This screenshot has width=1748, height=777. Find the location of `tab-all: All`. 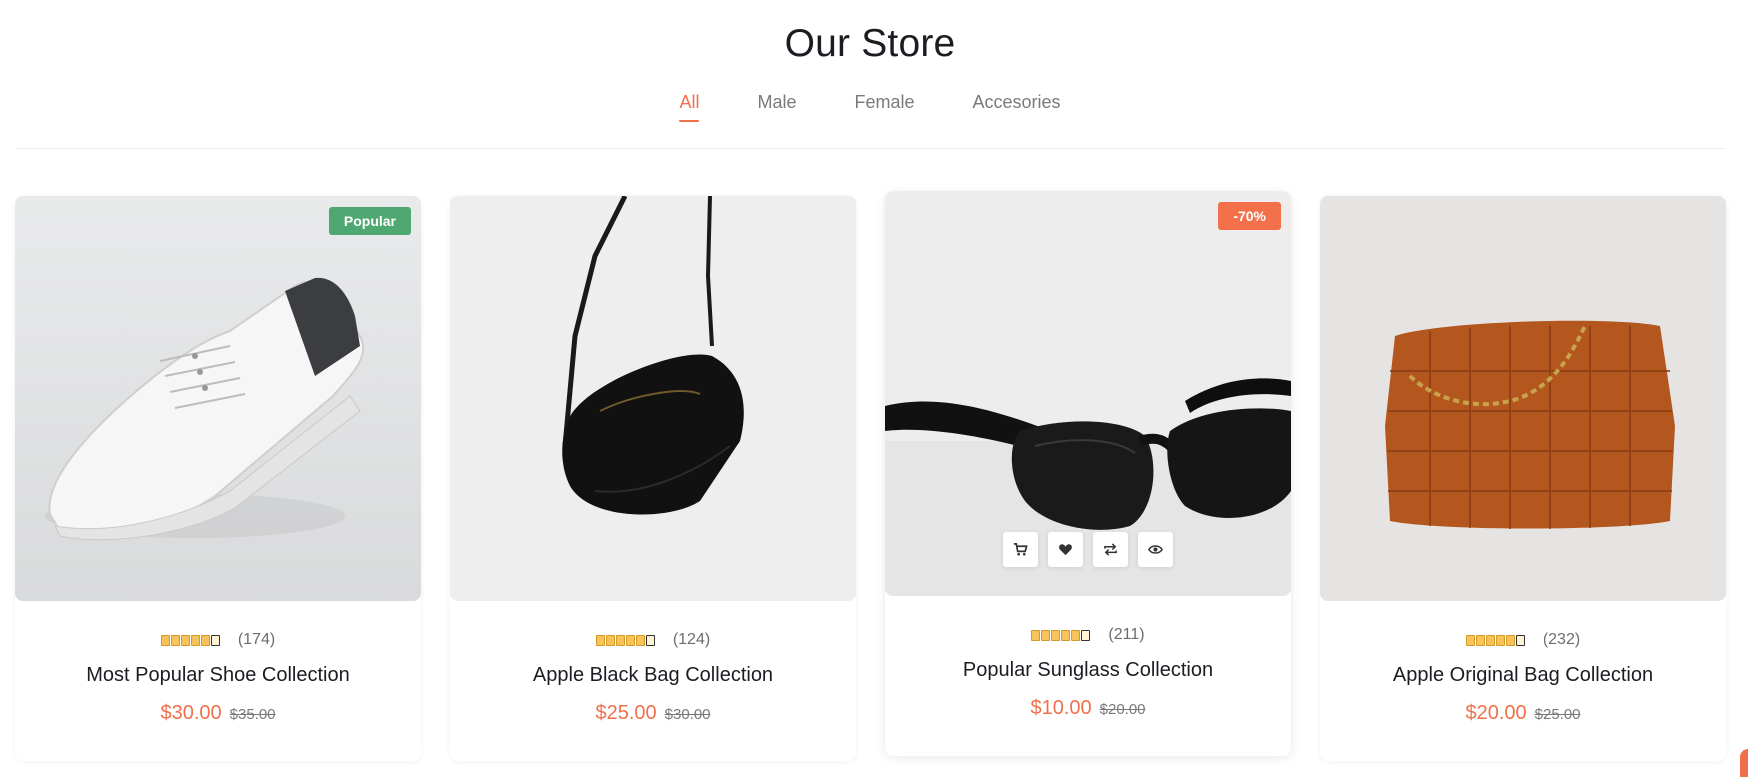

tab-all: All is located at coordinates (689, 107).